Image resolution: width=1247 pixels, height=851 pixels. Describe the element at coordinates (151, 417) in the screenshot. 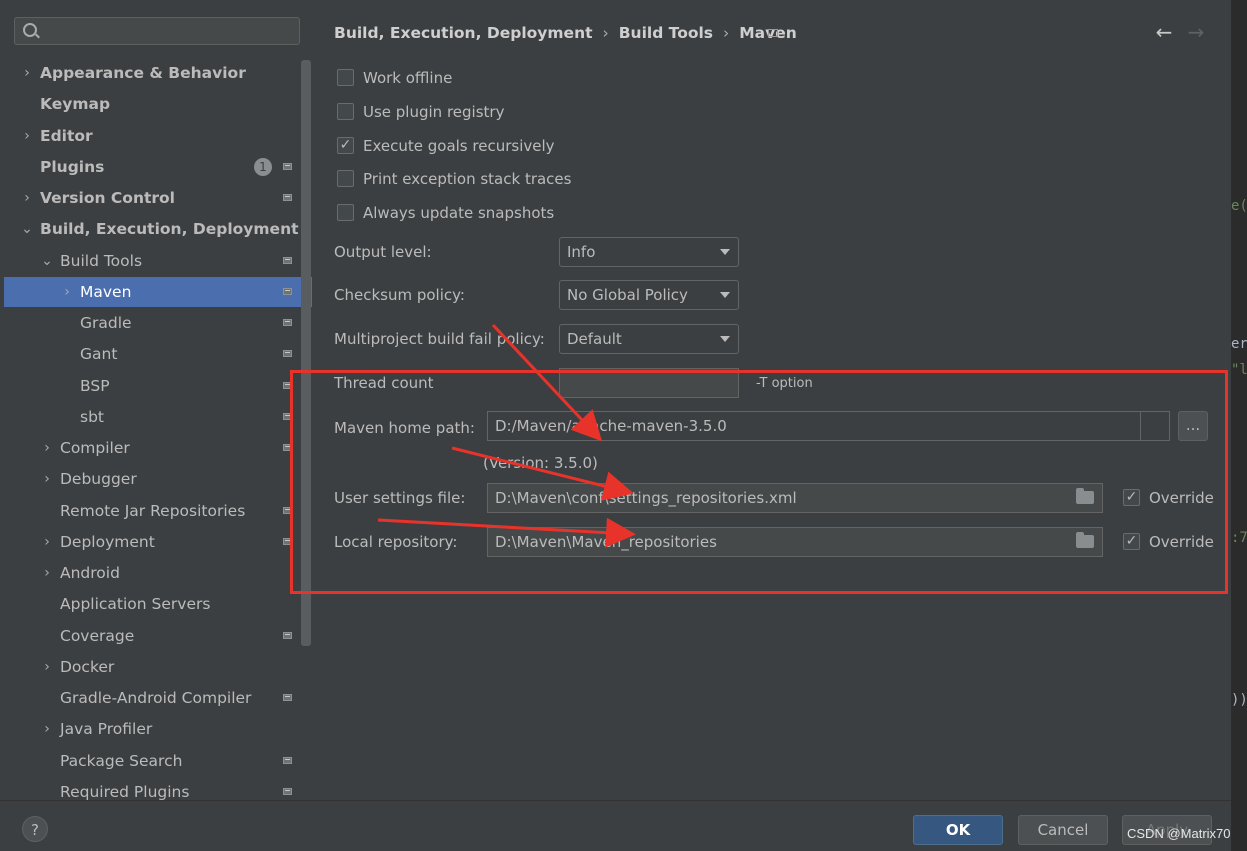

I see `tree-item-sbt: sbt` at that location.